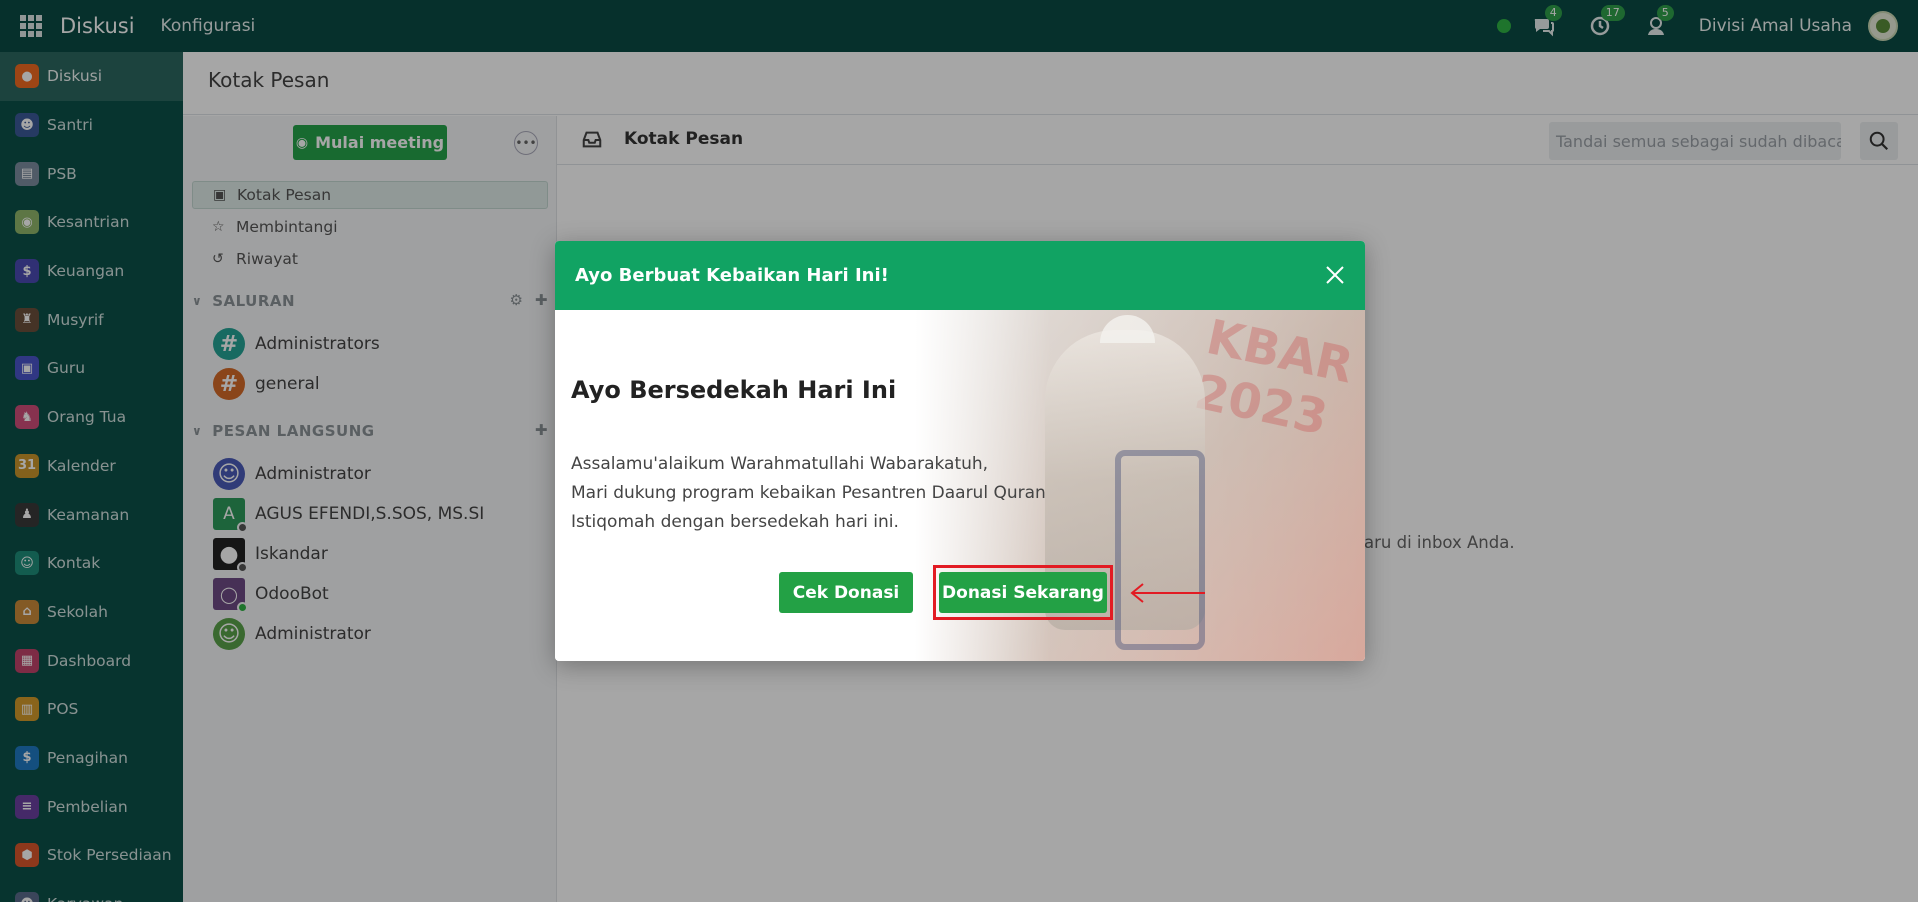 This screenshot has width=1918, height=902. I want to click on modal-header-title: Ayo Berbuat Kebaikan Hari Ini!, so click(732, 275).